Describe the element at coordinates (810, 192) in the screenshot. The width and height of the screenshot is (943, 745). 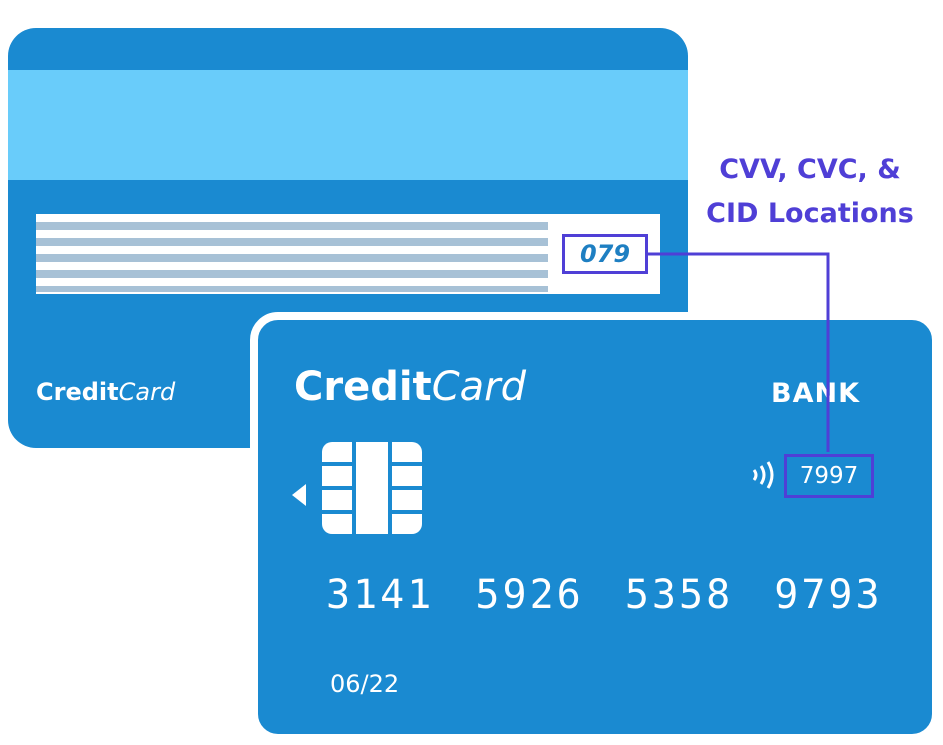
I see `callout-label: CVV, CVC, & CID Locations` at that location.